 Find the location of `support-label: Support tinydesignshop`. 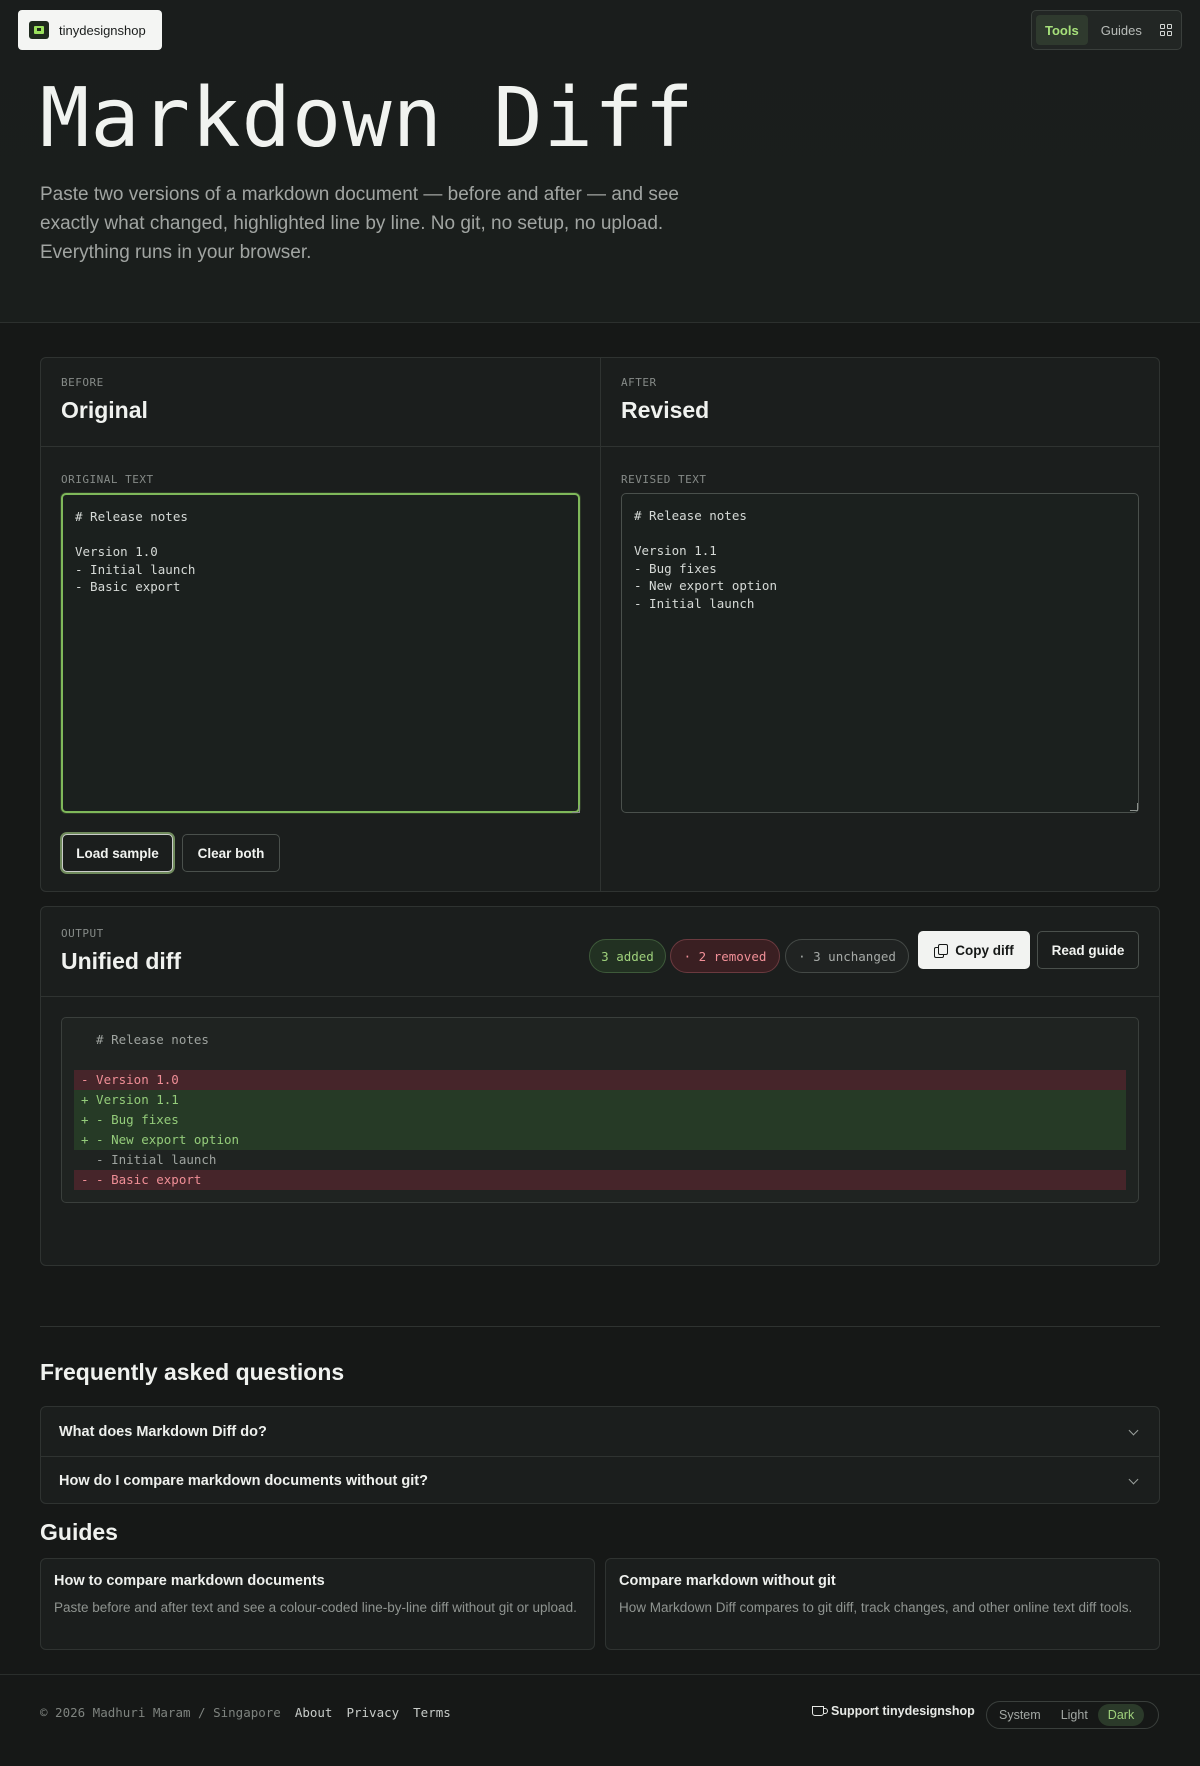

support-label: Support tinydesignshop is located at coordinates (903, 1711).